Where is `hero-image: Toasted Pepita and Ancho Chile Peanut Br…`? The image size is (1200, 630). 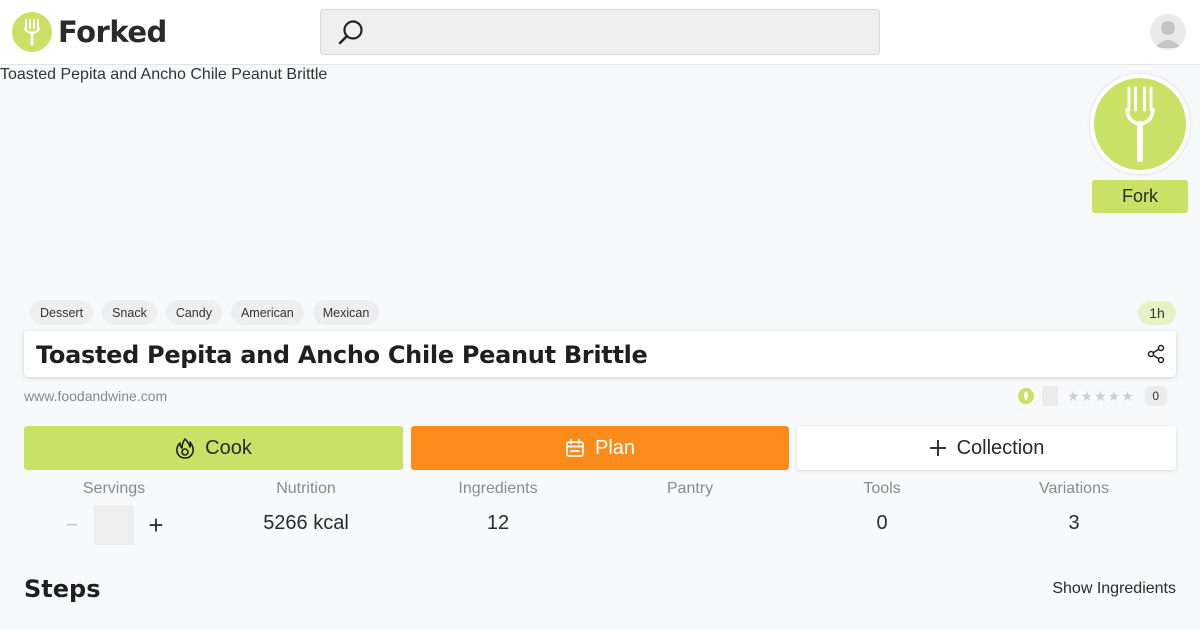
hero-image: Toasted Pepita and Ancho Chile Peanut Br… is located at coordinates (163, 75).